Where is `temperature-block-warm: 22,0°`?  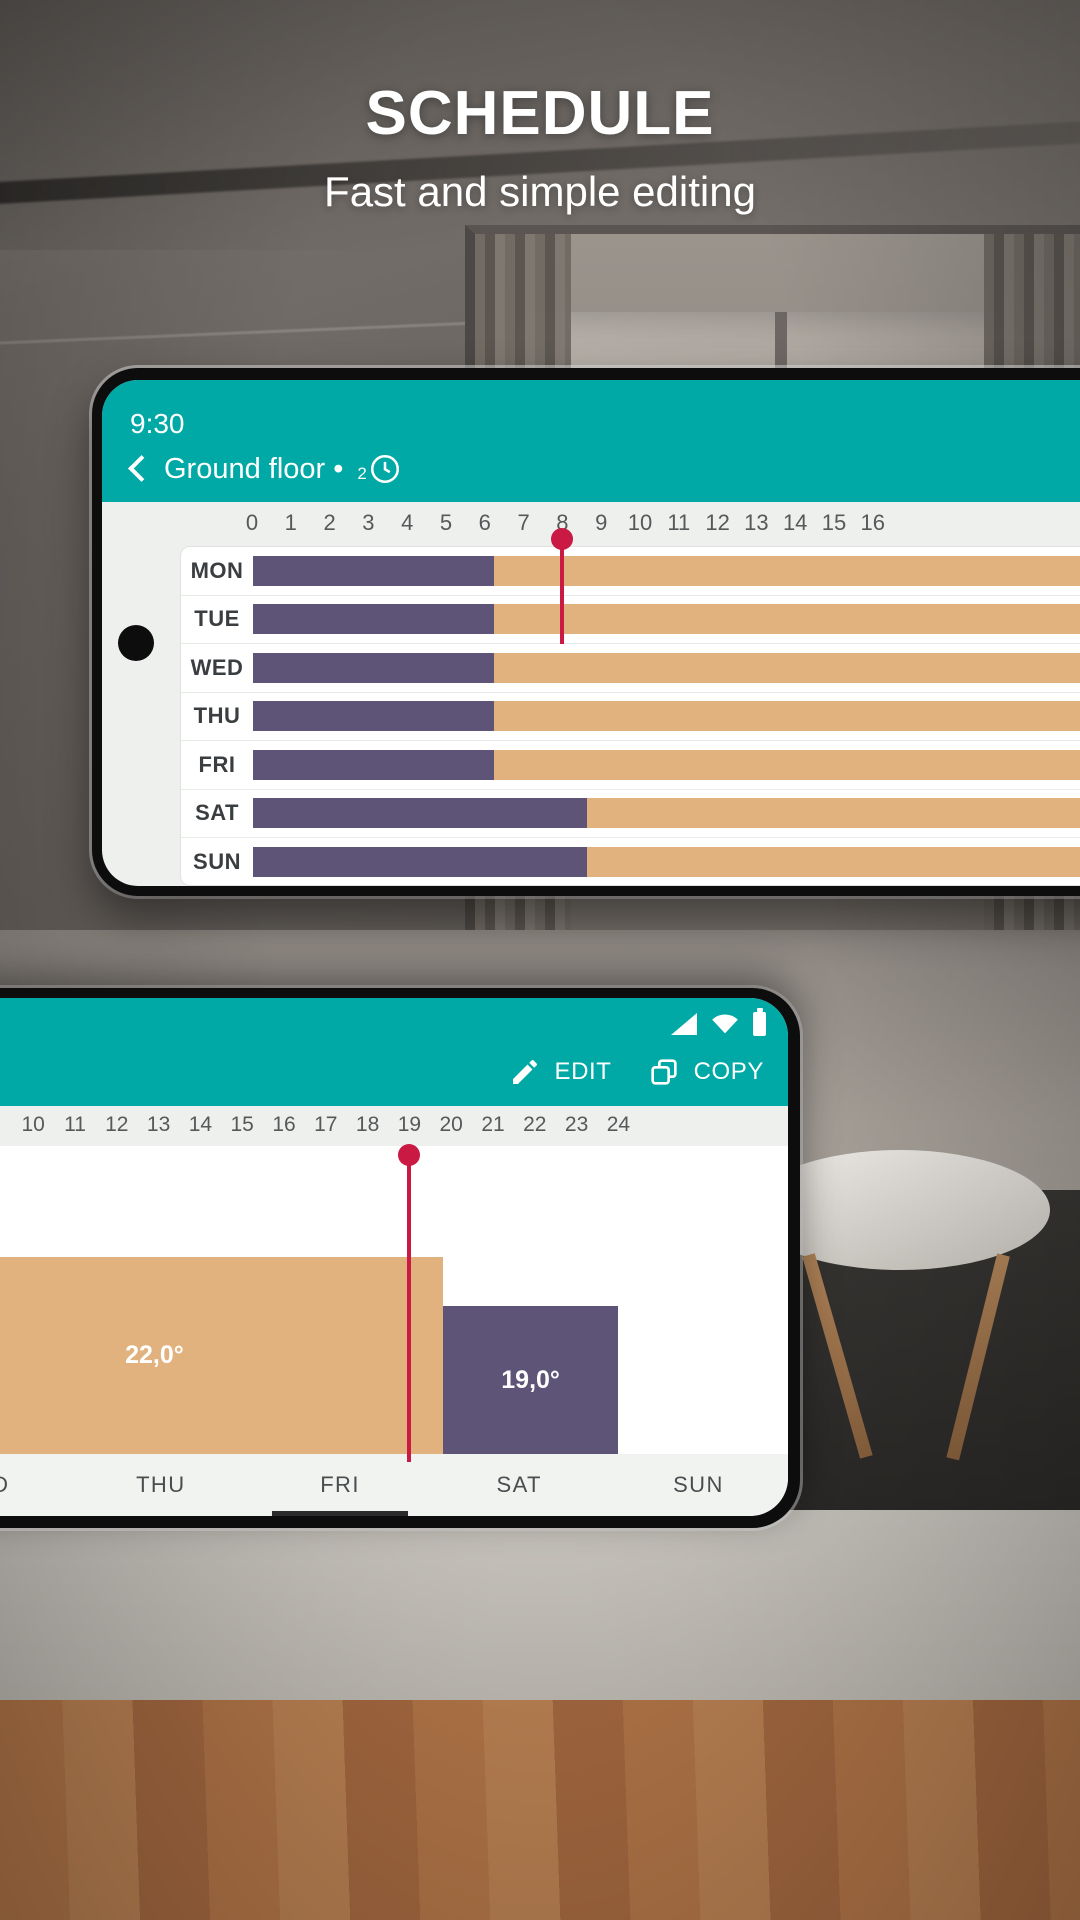
temperature-block-warm: 22,0° is located at coordinates (221, 1355).